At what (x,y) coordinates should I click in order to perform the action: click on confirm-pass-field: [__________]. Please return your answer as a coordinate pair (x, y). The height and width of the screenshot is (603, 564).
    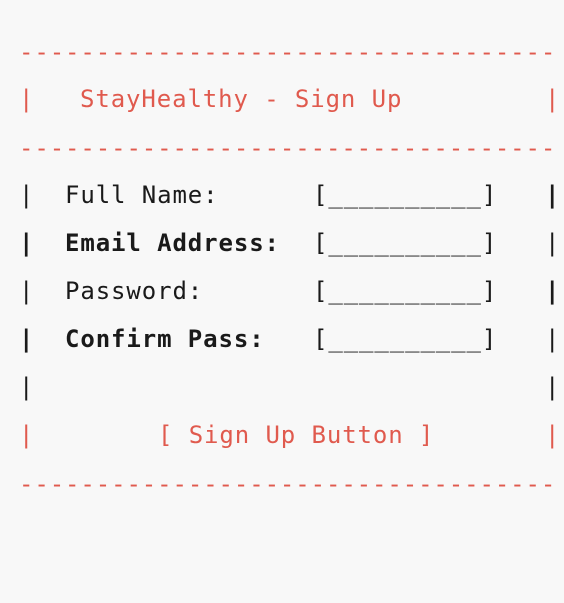
    Looking at the image, I should click on (405, 339).